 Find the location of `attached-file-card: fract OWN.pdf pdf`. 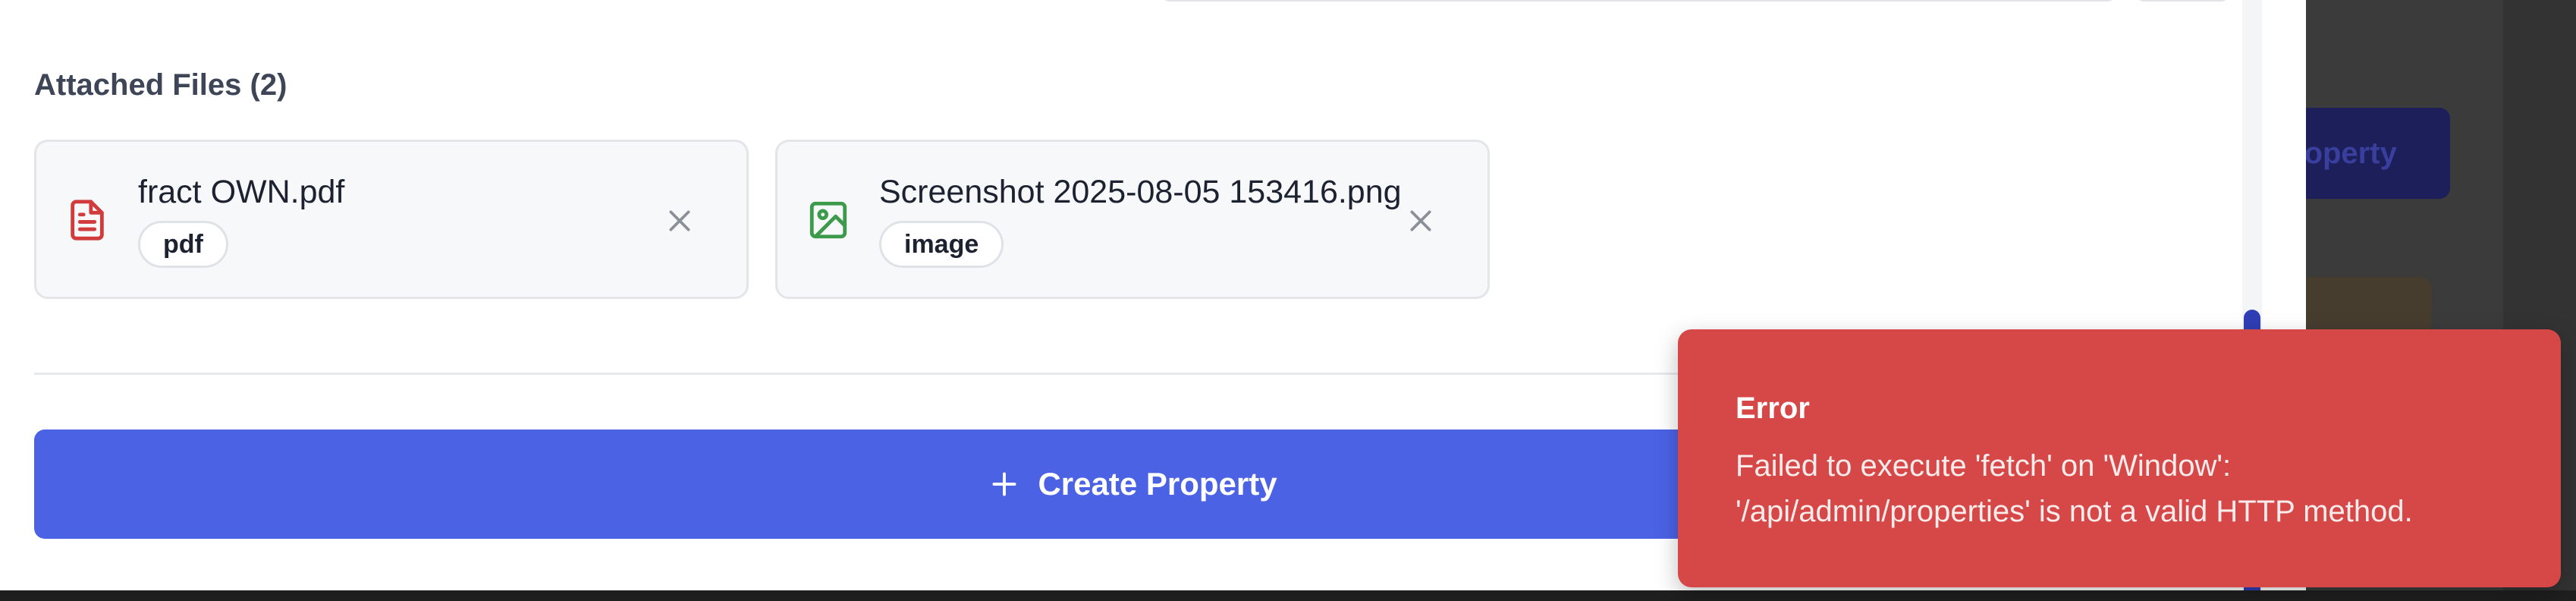

attached-file-card: fract OWN.pdf pdf is located at coordinates (391, 219).